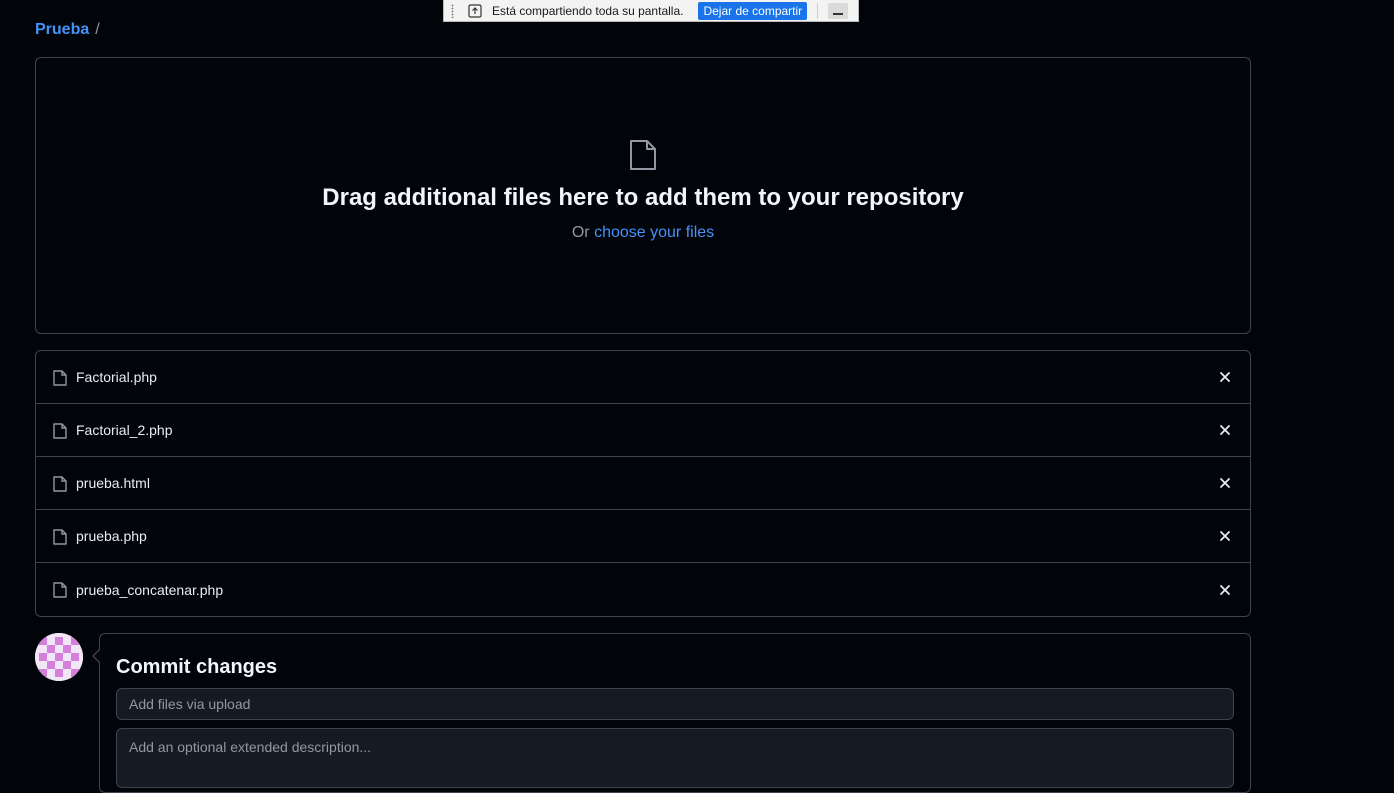 Image resolution: width=1394 pixels, height=793 pixels. Describe the element at coordinates (675, 758) in the screenshot. I see `commit-description-input` at that location.